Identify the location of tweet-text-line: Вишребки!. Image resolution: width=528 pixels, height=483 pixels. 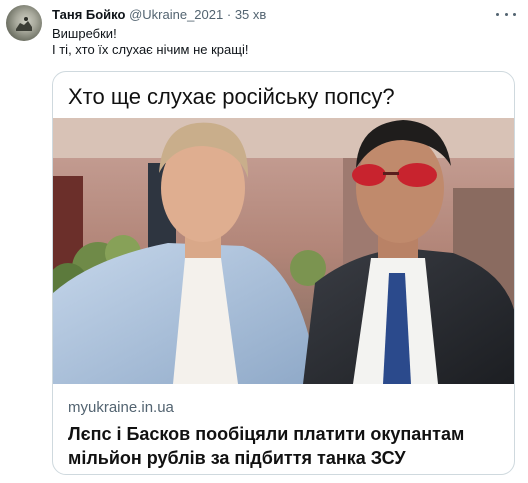
(84, 33).